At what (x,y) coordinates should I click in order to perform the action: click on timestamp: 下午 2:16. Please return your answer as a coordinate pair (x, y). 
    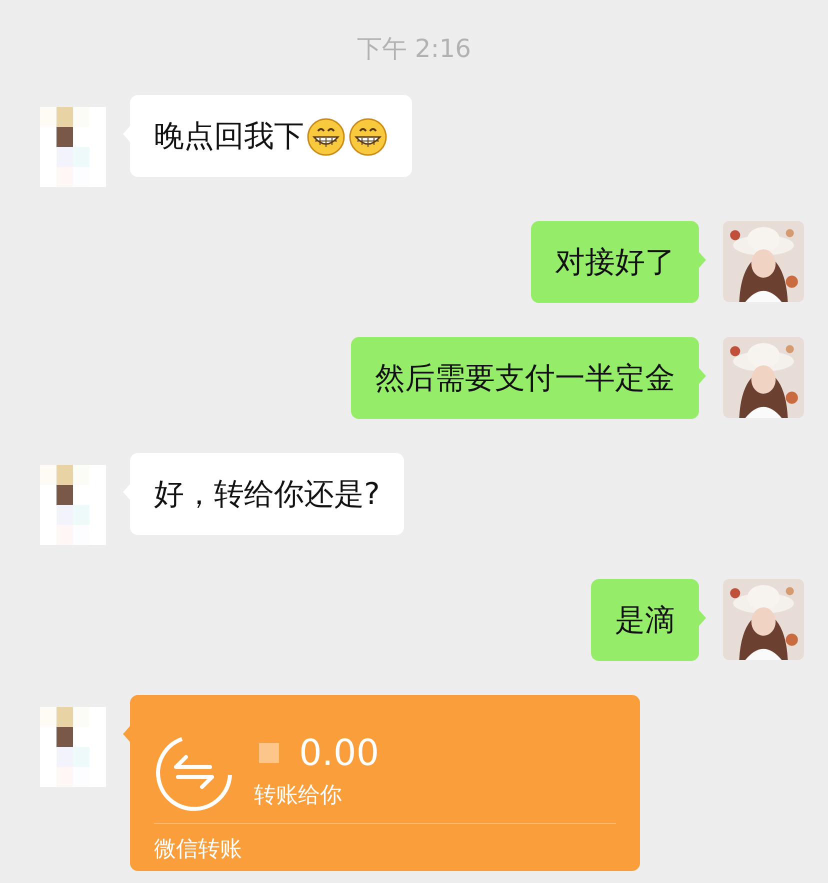
    Looking at the image, I should click on (414, 49).